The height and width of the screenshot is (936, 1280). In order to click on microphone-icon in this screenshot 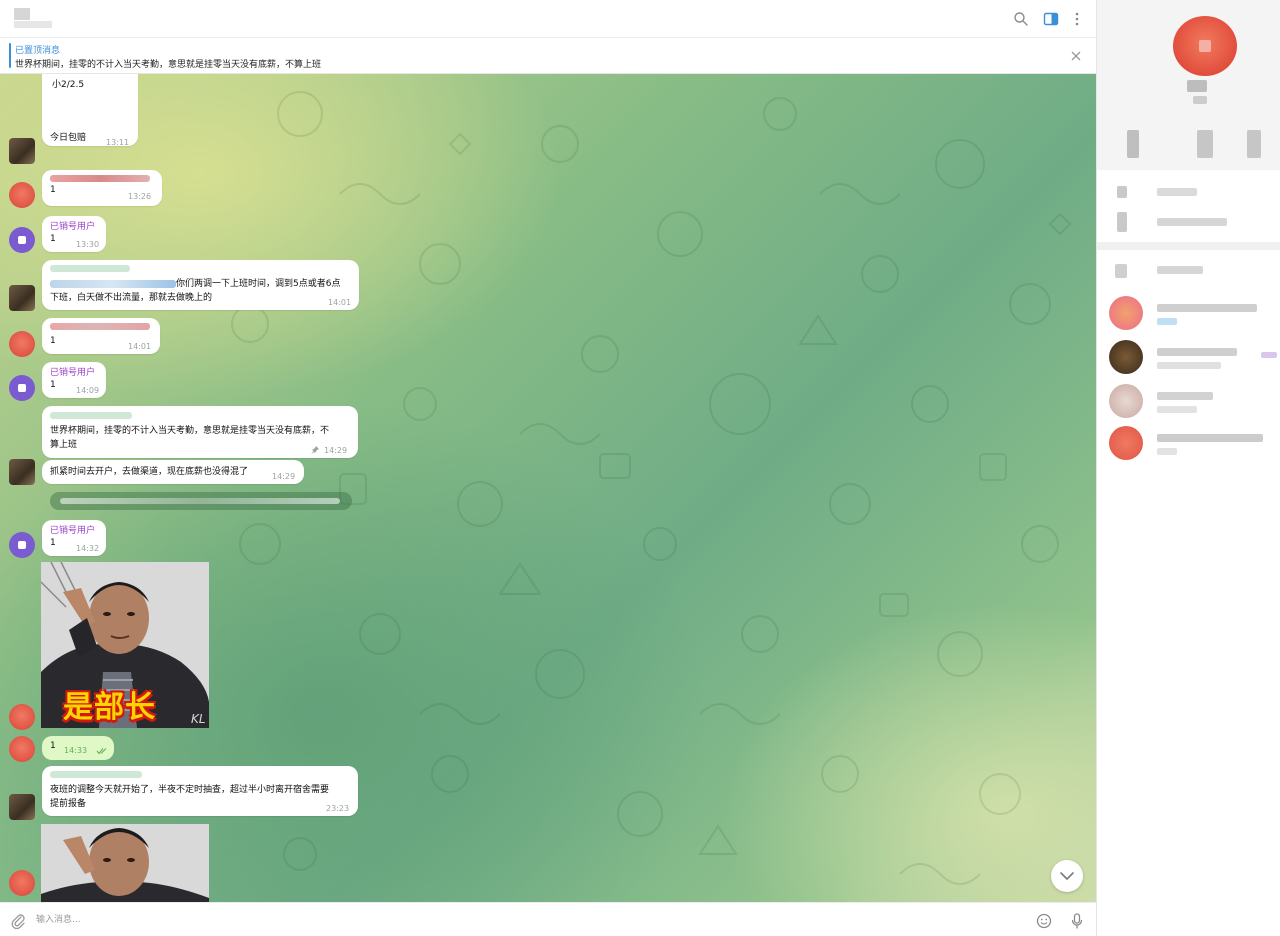, I will do `click(1077, 921)`.